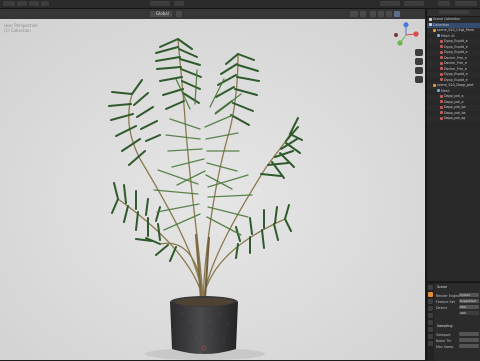  What do you see at coordinates (444, 341) in the screenshot?
I see `noise-threshold-label: Noise Thr` at bounding box center [444, 341].